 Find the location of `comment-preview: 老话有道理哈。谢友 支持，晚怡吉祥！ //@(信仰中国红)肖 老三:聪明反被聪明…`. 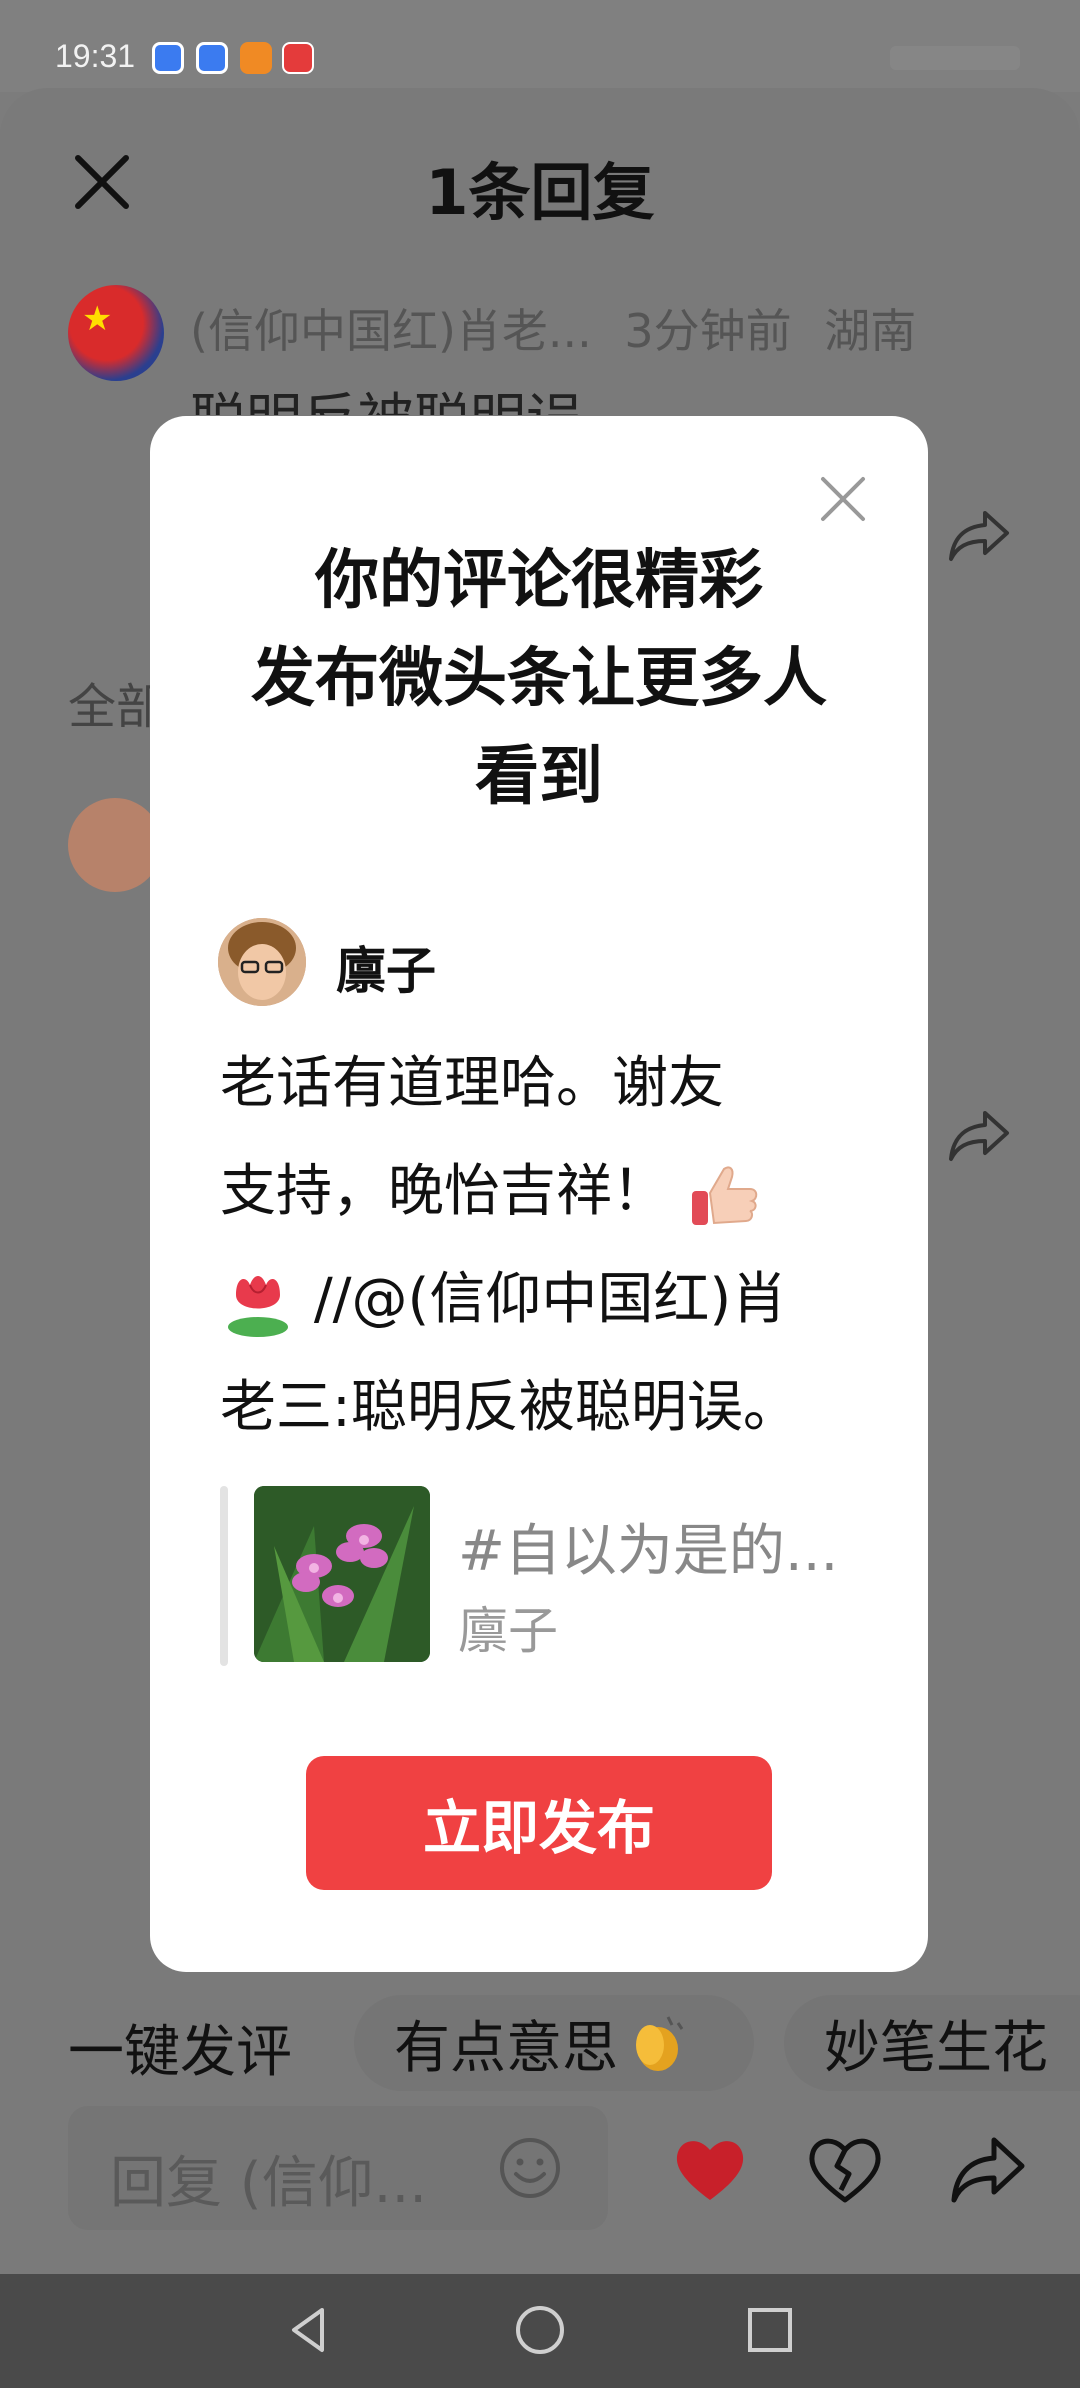

comment-preview: 老话有道理哈。谢友 支持，晚怡吉祥！ //@(信仰中国红)肖 老三:聪明反被聪明… is located at coordinates (530, 1246).